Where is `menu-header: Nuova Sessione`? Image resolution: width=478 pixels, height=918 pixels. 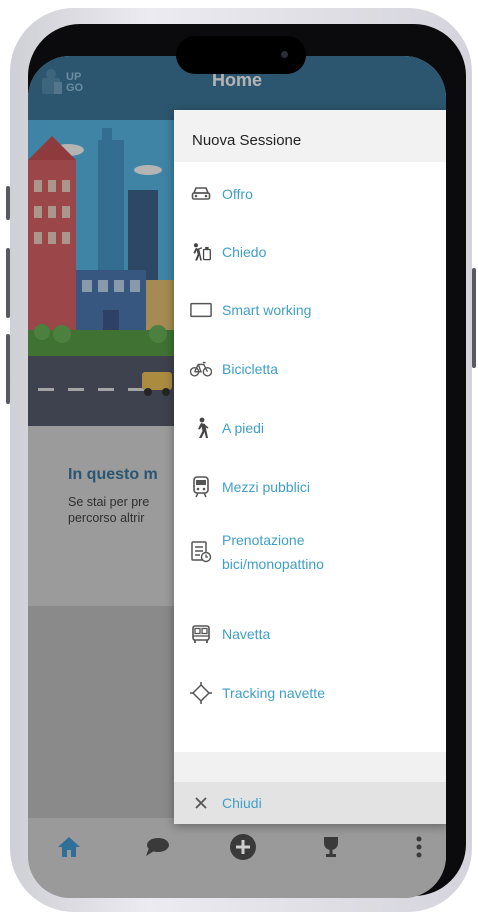 menu-header: Nuova Sessione is located at coordinates (310, 136).